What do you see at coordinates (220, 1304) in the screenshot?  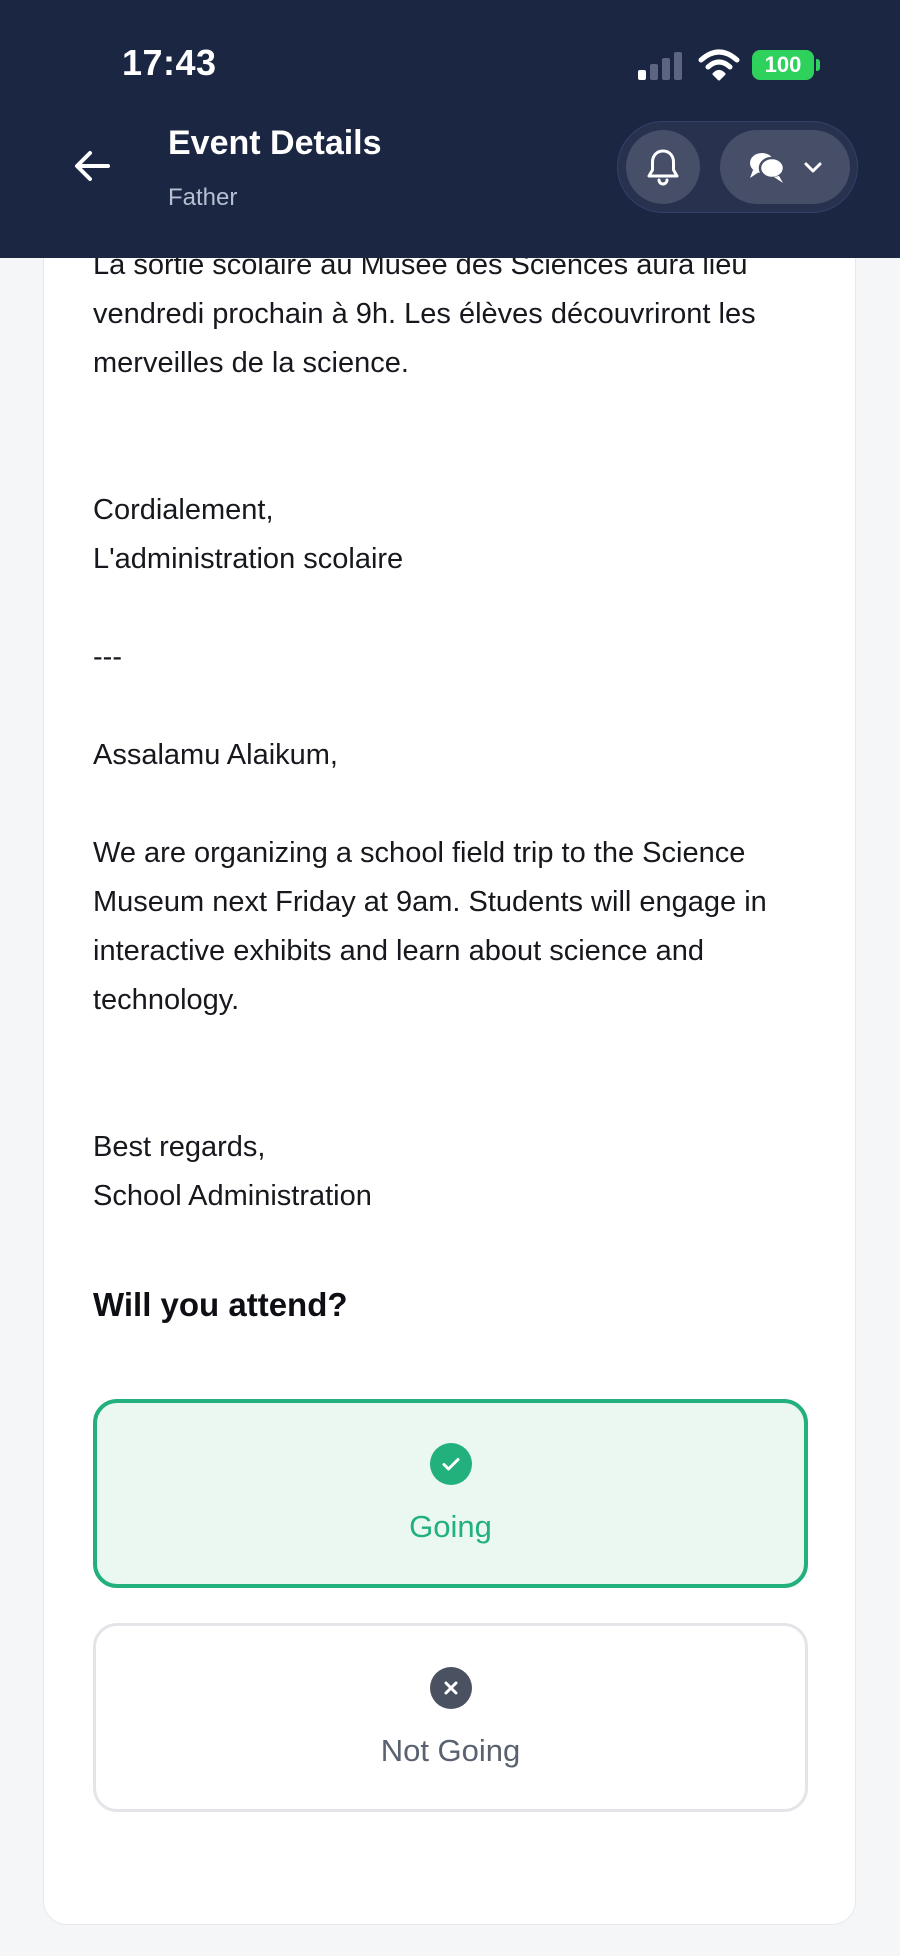 I see `attend-question: Will you attend?` at bounding box center [220, 1304].